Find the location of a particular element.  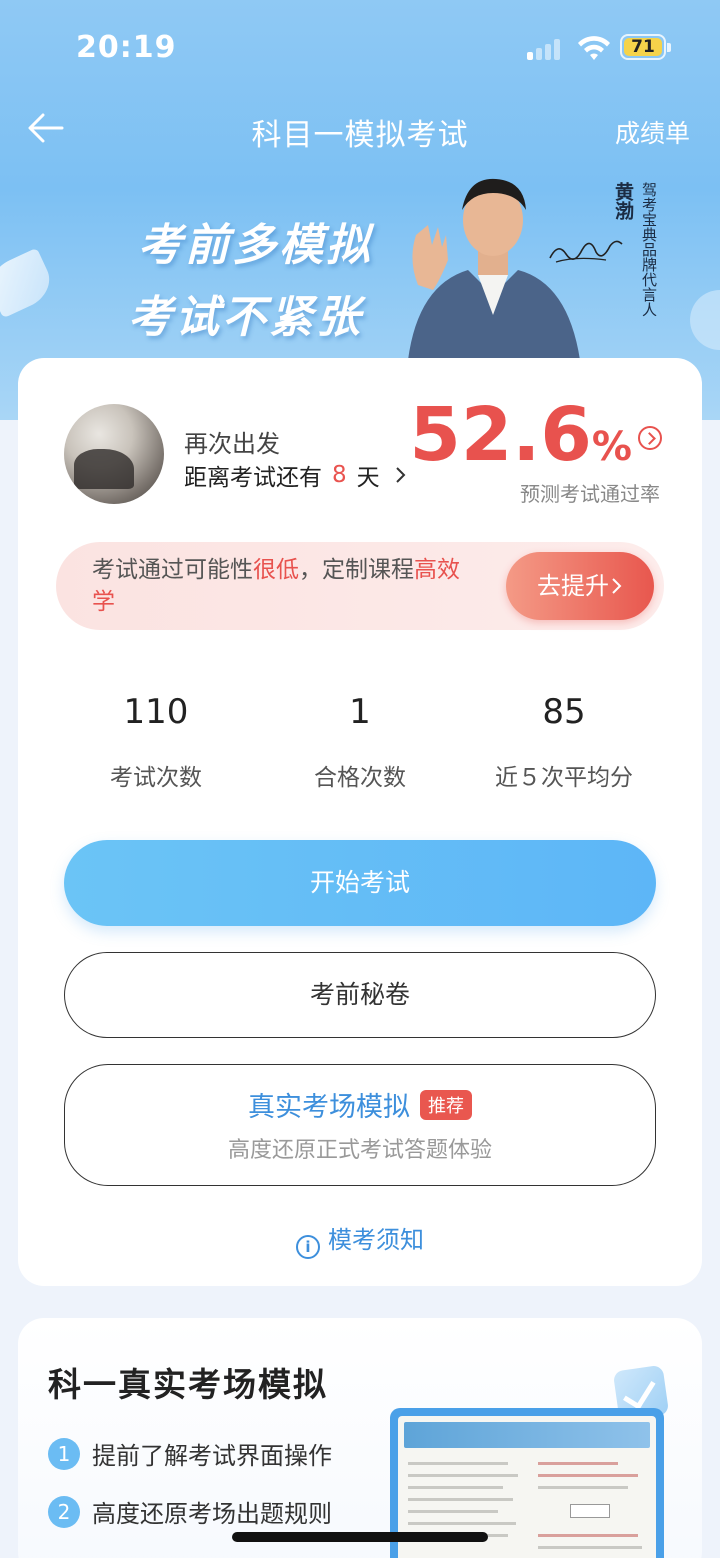

user-name: 再次出发 is located at coordinates (232, 444).